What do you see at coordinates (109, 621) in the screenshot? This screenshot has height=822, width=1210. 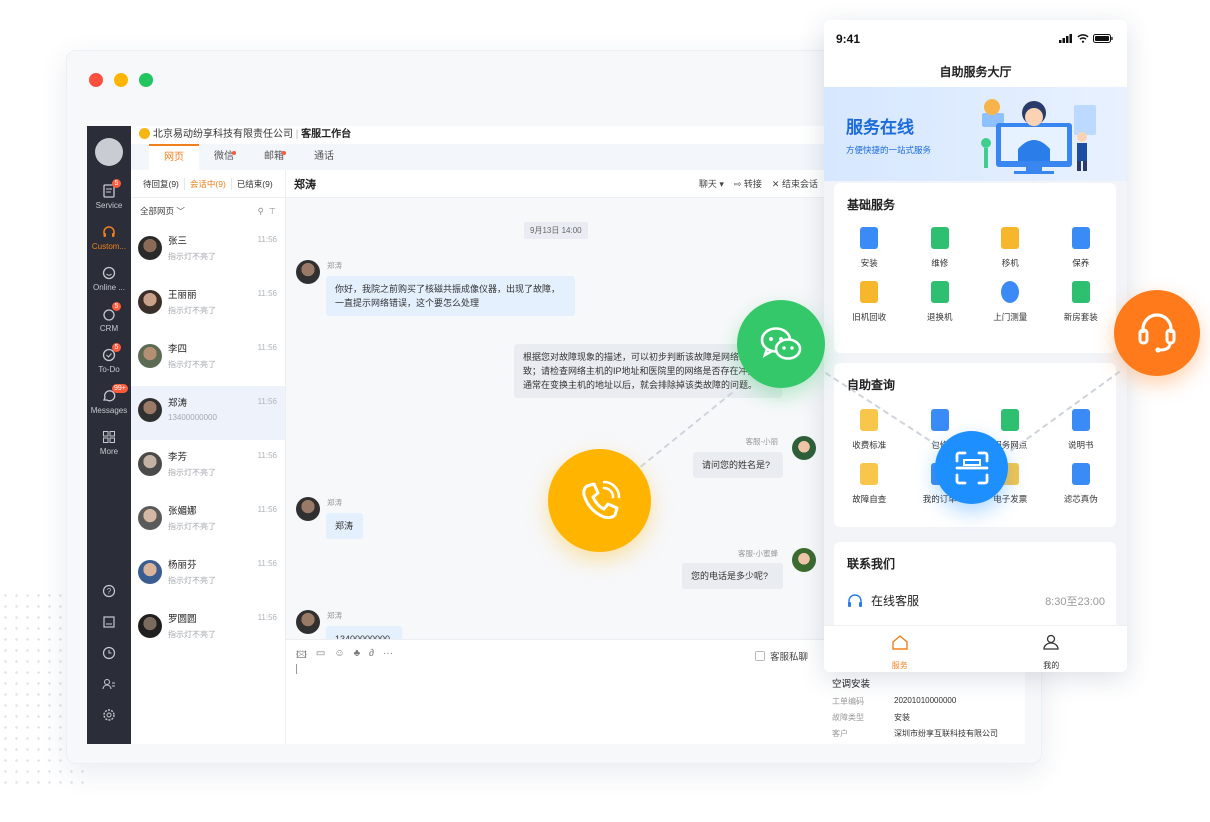 I see `notes-icon` at bounding box center [109, 621].